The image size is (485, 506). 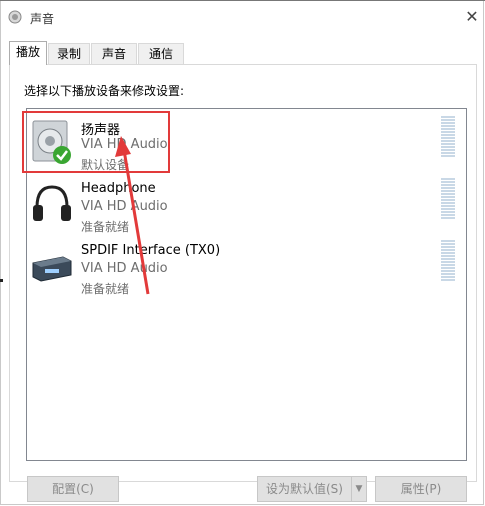 I want to click on tab-playback: 播放, so click(x=28, y=53).